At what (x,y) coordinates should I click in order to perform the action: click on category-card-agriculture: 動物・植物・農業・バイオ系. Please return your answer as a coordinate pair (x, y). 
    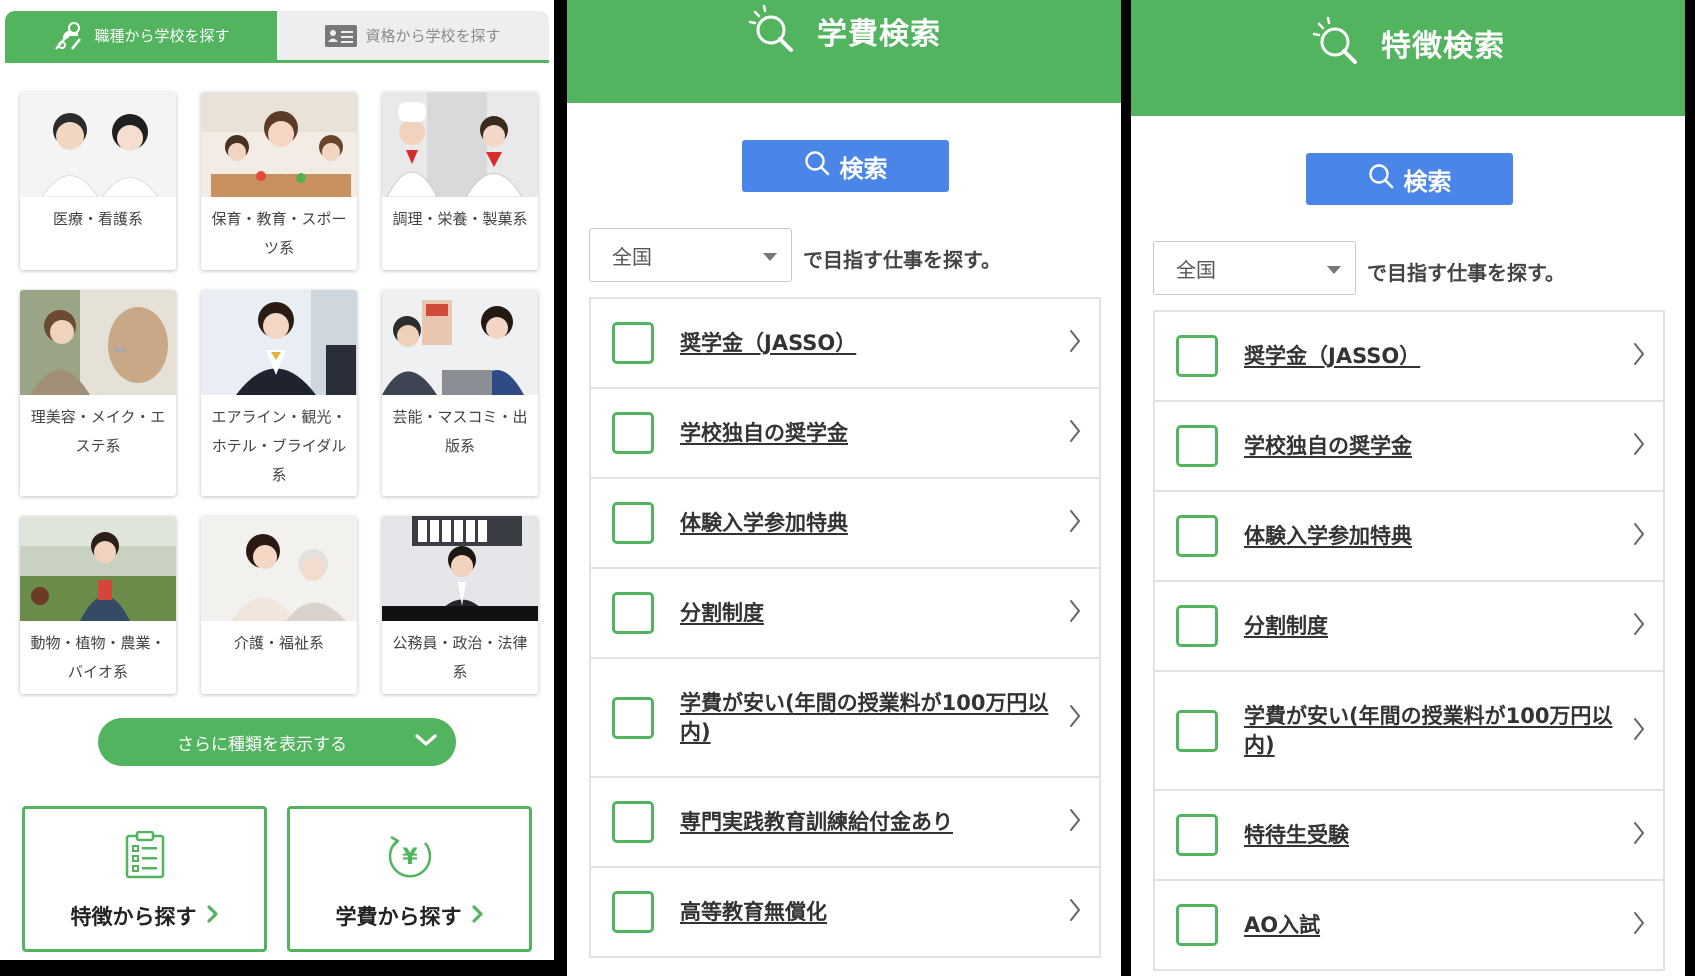
    Looking at the image, I should click on (98, 605).